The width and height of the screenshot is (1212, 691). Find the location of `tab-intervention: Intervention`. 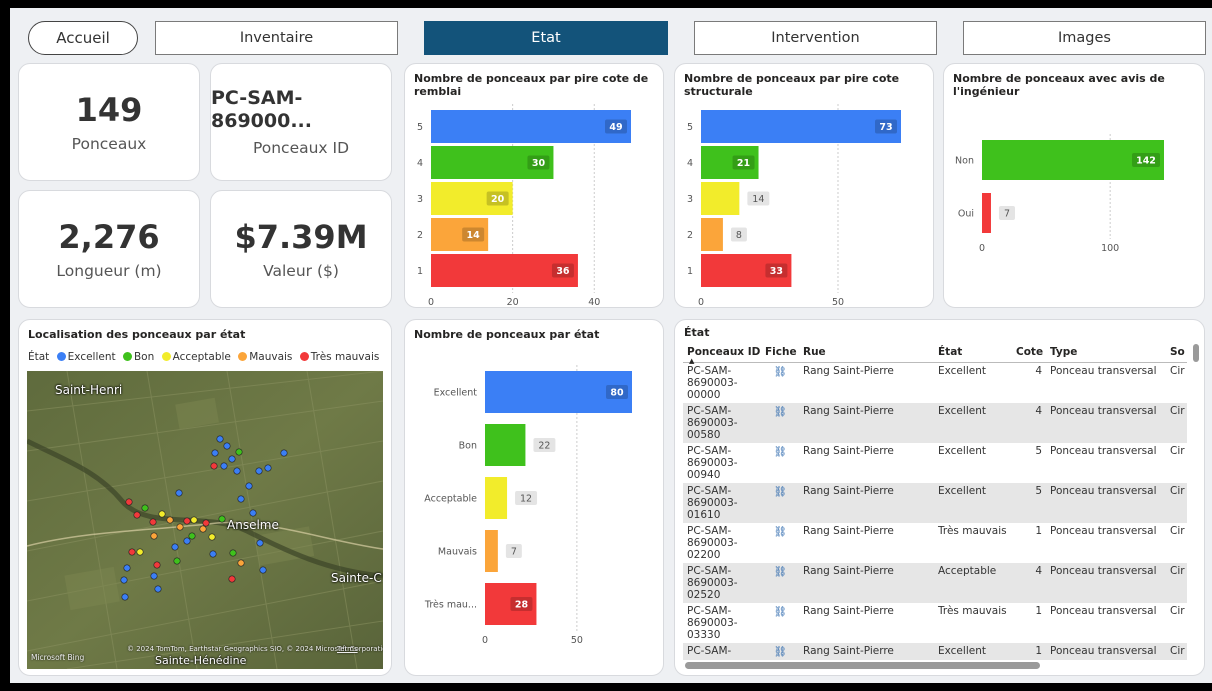

tab-intervention: Intervention is located at coordinates (815, 38).